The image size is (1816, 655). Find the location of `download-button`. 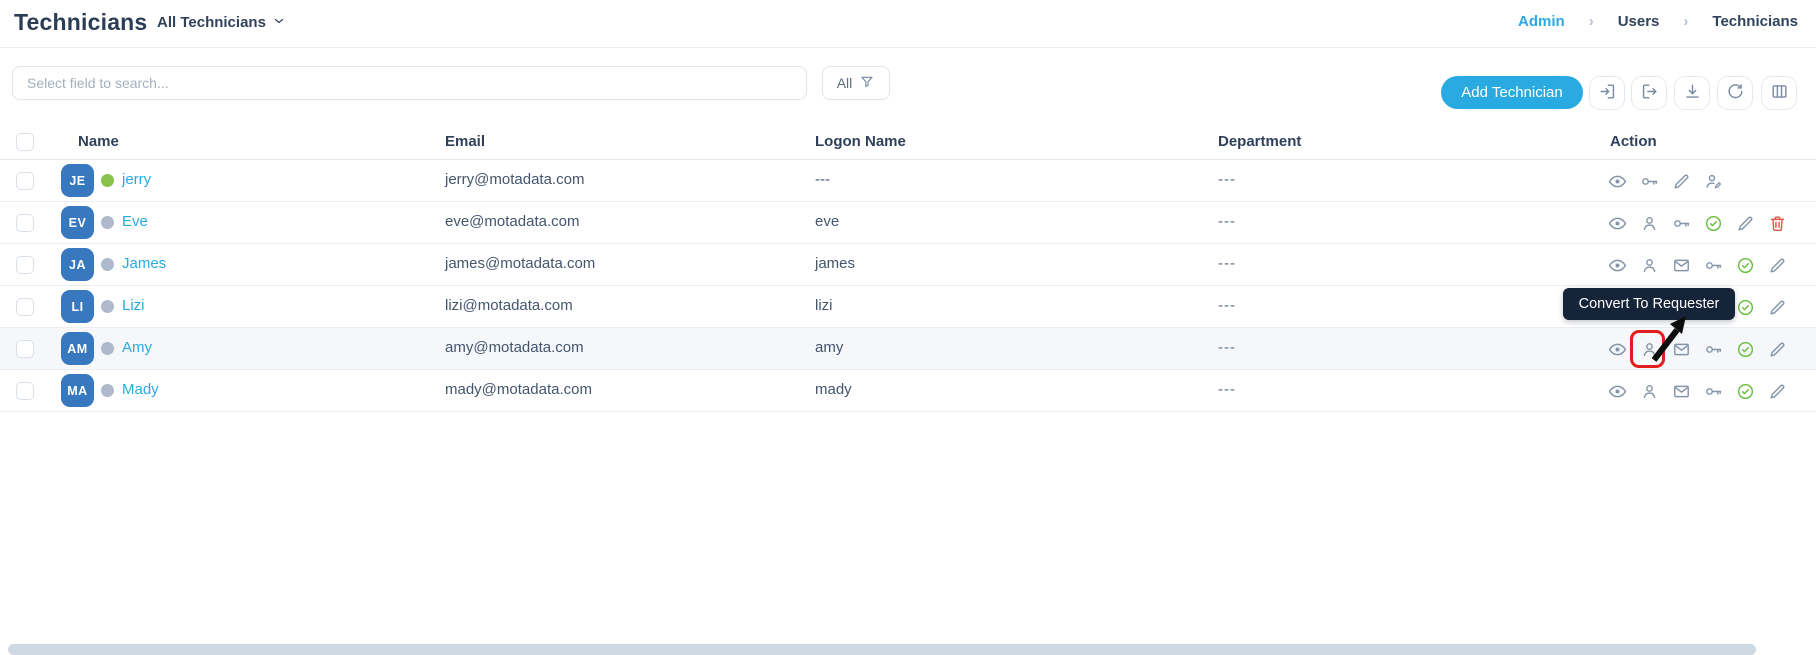

download-button is located at coordinates (1692, 93).